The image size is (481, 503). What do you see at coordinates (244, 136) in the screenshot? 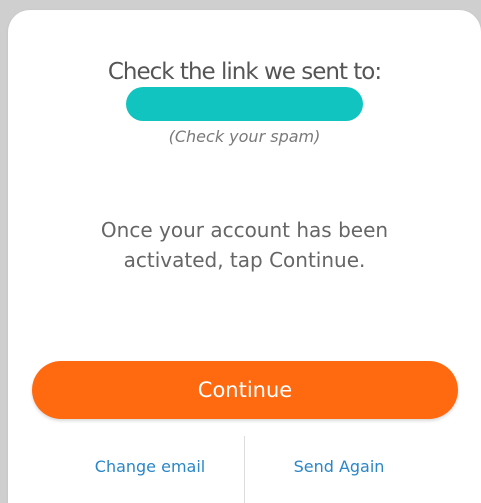
I see `spam-note: (Check your spam)` at bounding box center [244, 136].